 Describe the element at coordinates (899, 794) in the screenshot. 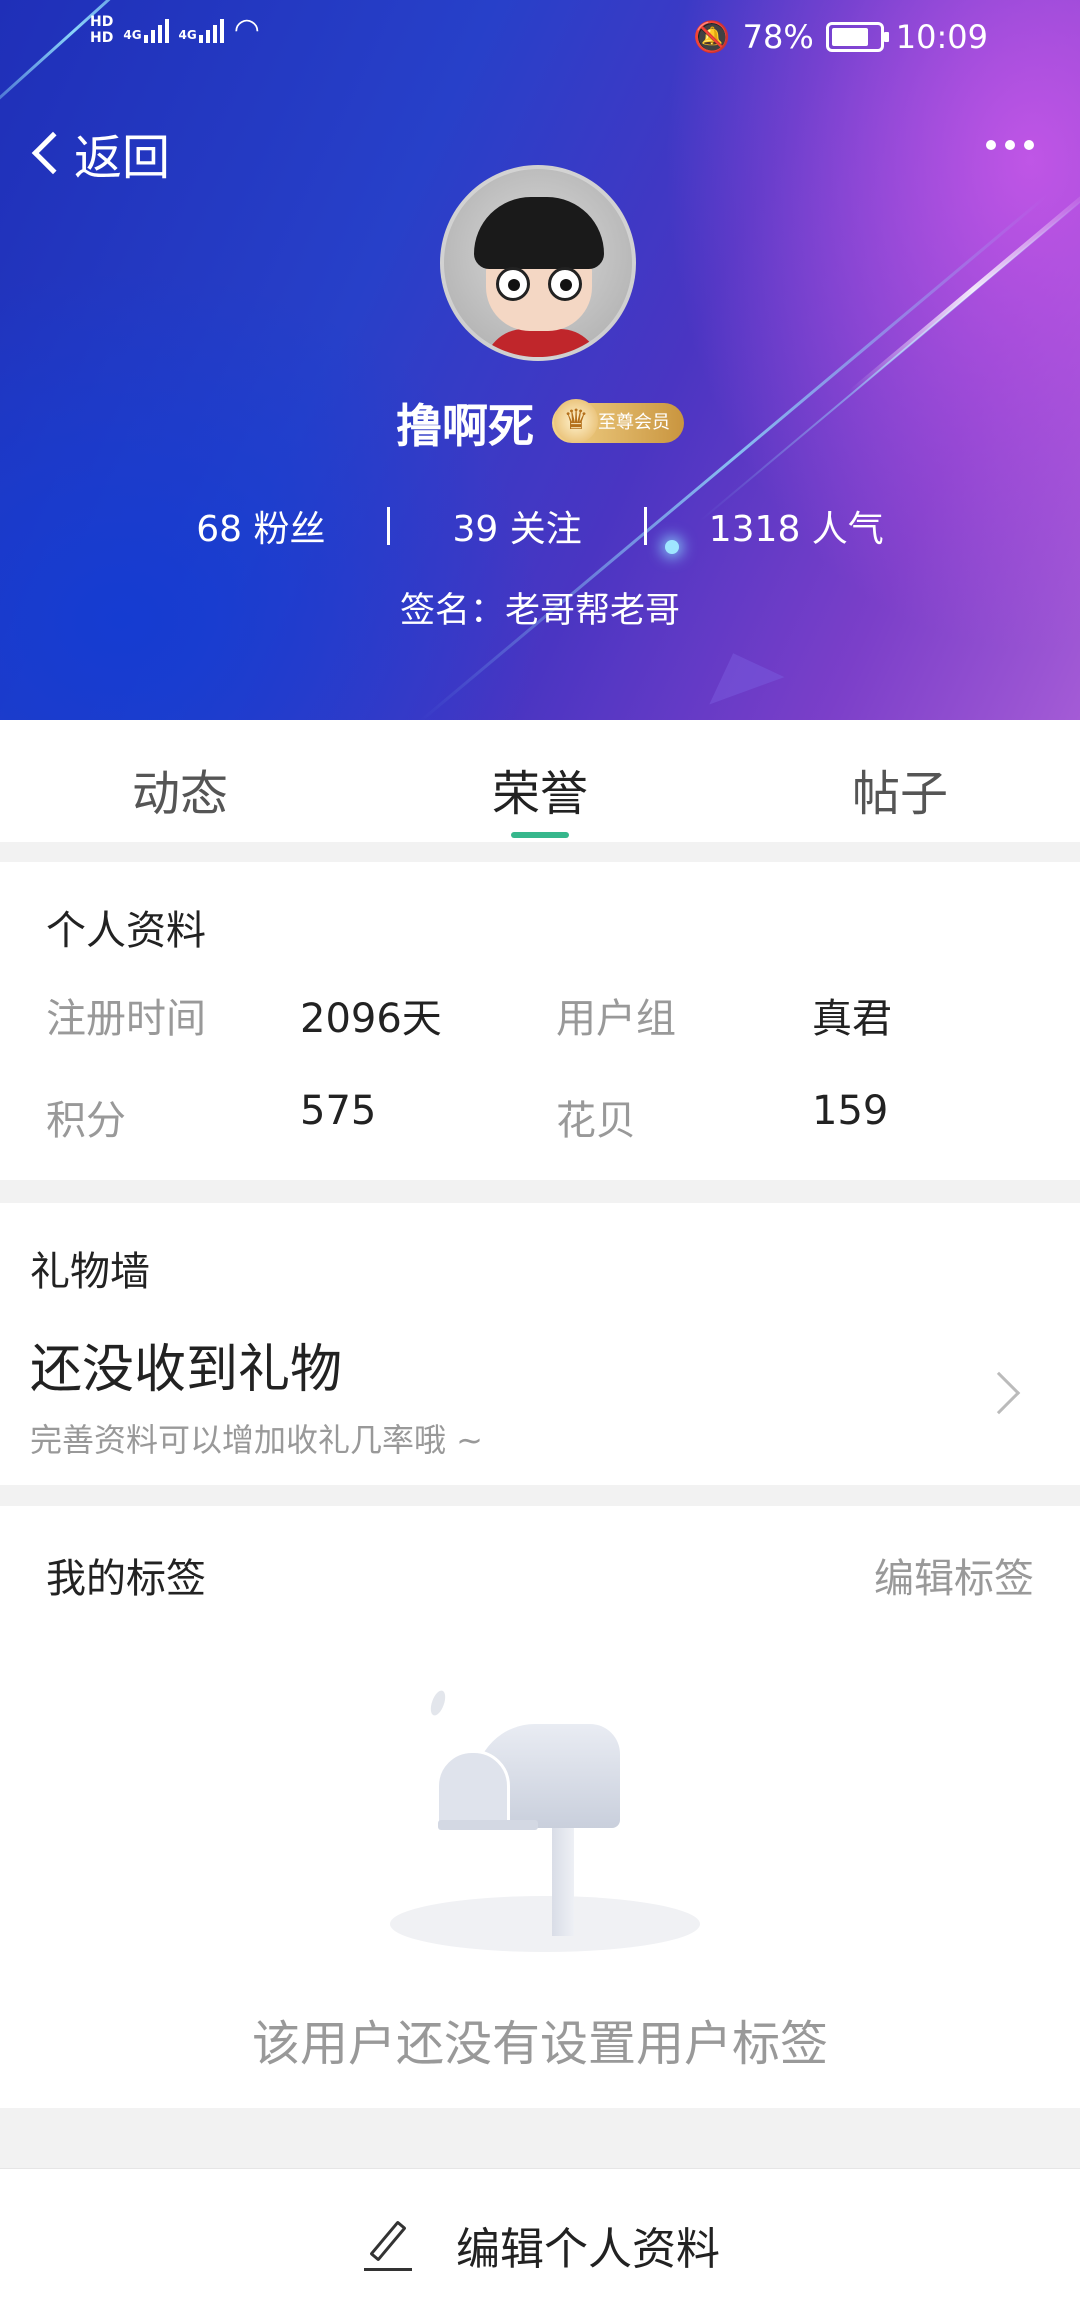

I see `tab-label: 帖子` at that location.